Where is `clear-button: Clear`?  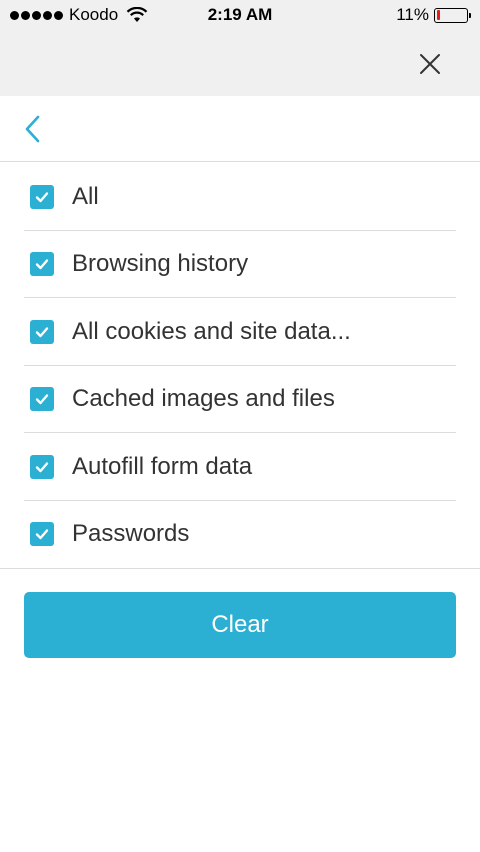 clear-button: Clear is located at coordinates (240, 625).